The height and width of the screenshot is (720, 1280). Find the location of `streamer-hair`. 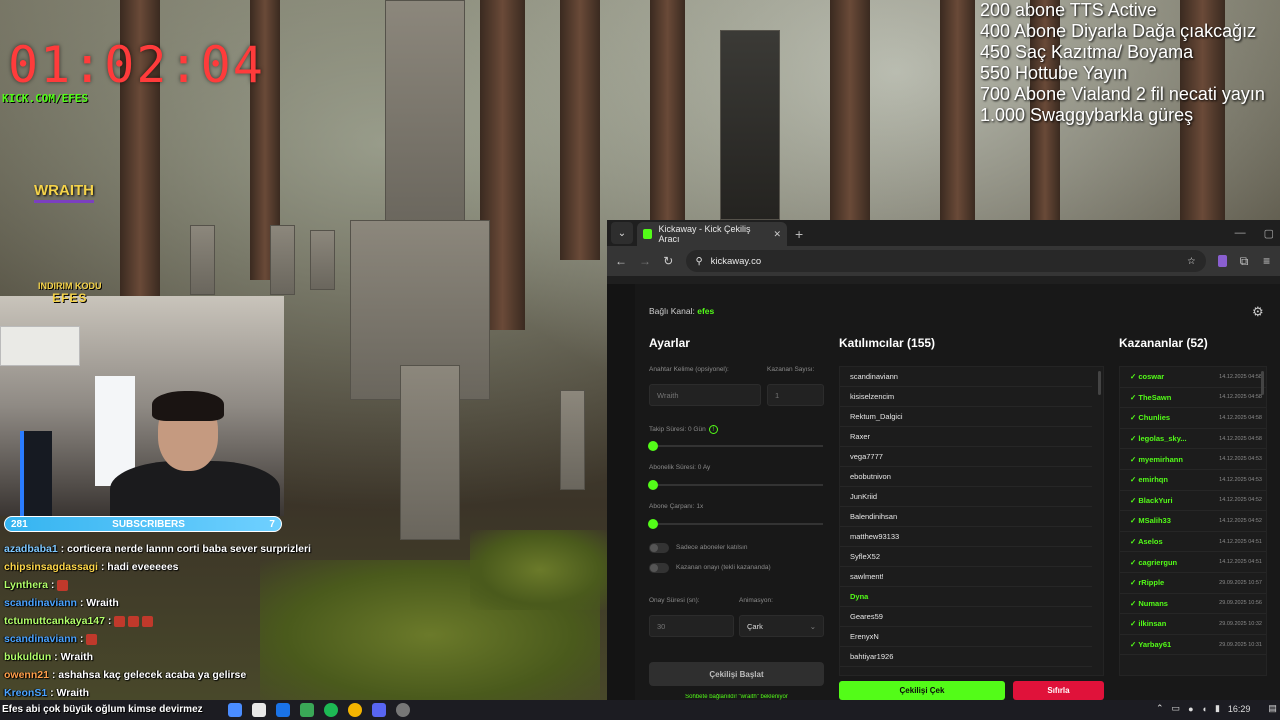

streamer-hair is located at coordinates (188, 406).